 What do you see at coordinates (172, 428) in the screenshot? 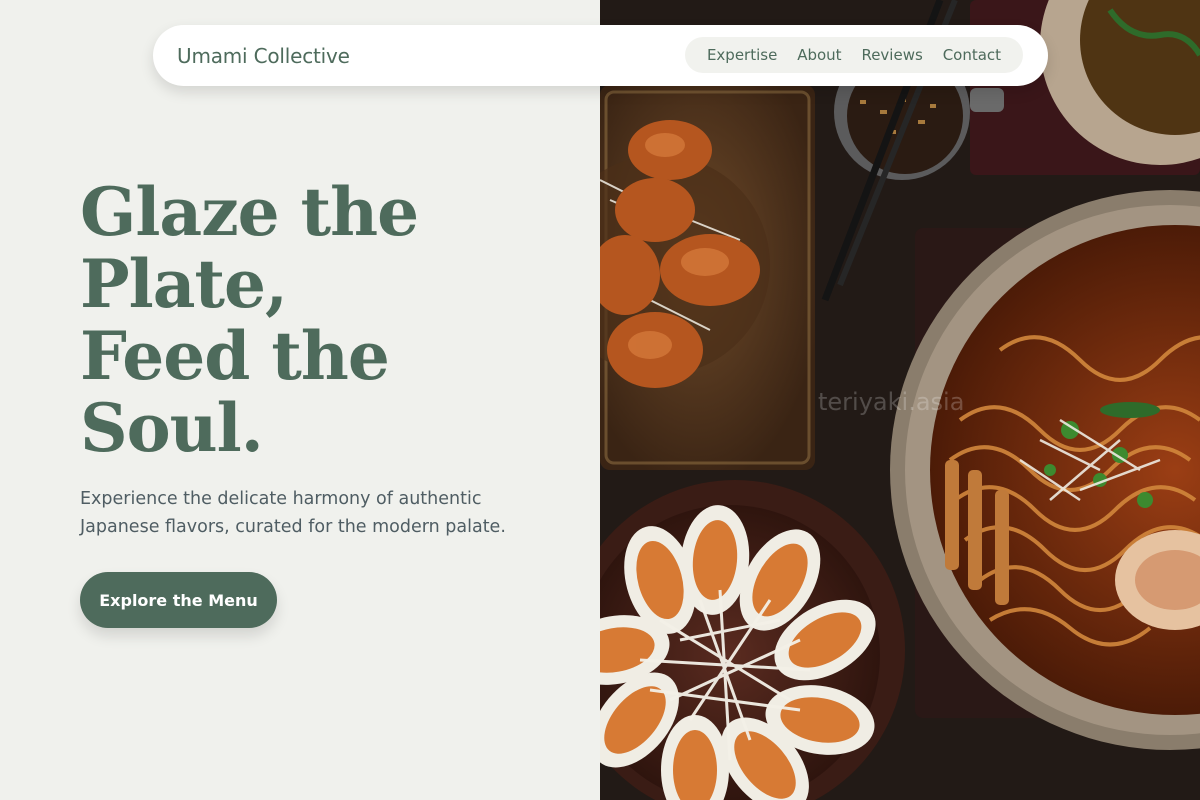
I see `headline-line: Soul.` at bounding box center [172, 428].